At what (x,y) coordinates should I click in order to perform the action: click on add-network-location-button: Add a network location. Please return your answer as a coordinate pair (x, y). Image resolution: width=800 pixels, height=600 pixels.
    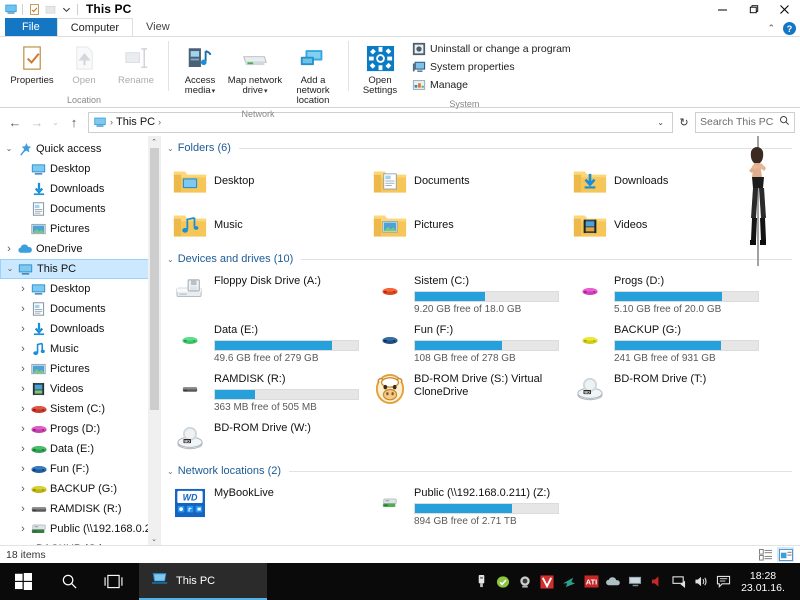
    Looking at the image, I should click on (313, 74).